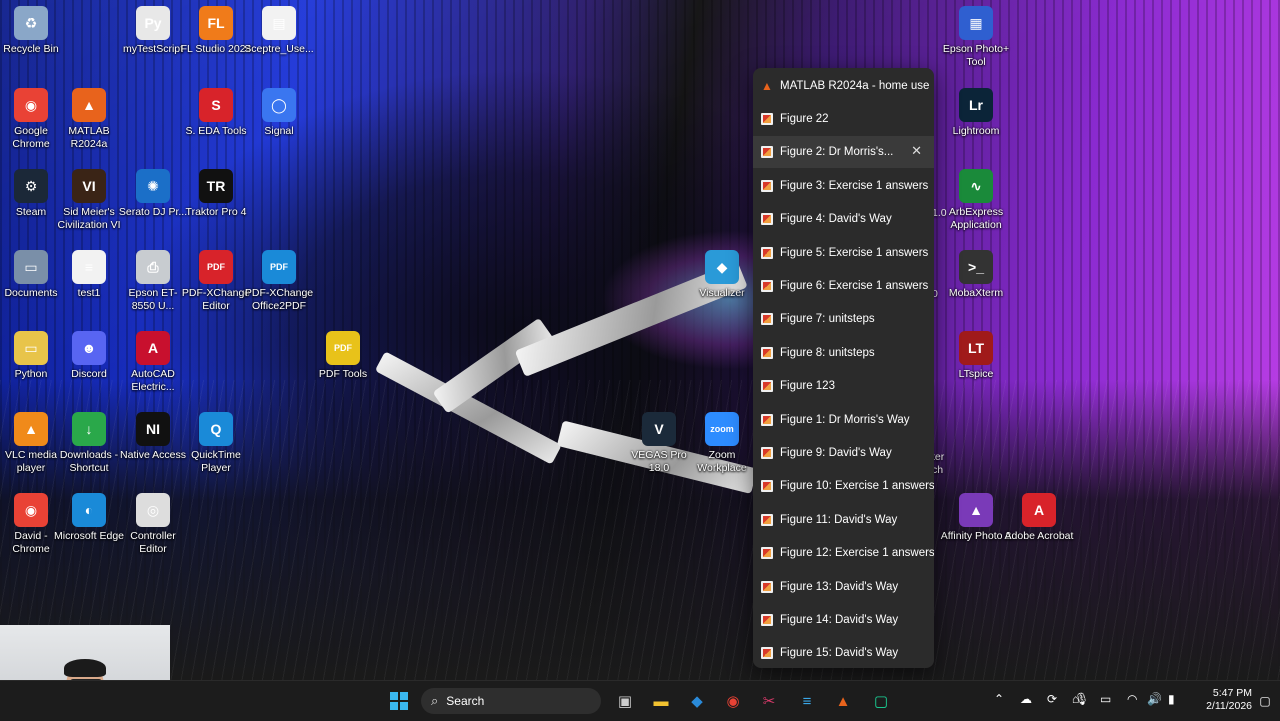  Describe the element at coordinates (1154, 699) in the screenshot. I see `volume-icon: 🔊` at that location.